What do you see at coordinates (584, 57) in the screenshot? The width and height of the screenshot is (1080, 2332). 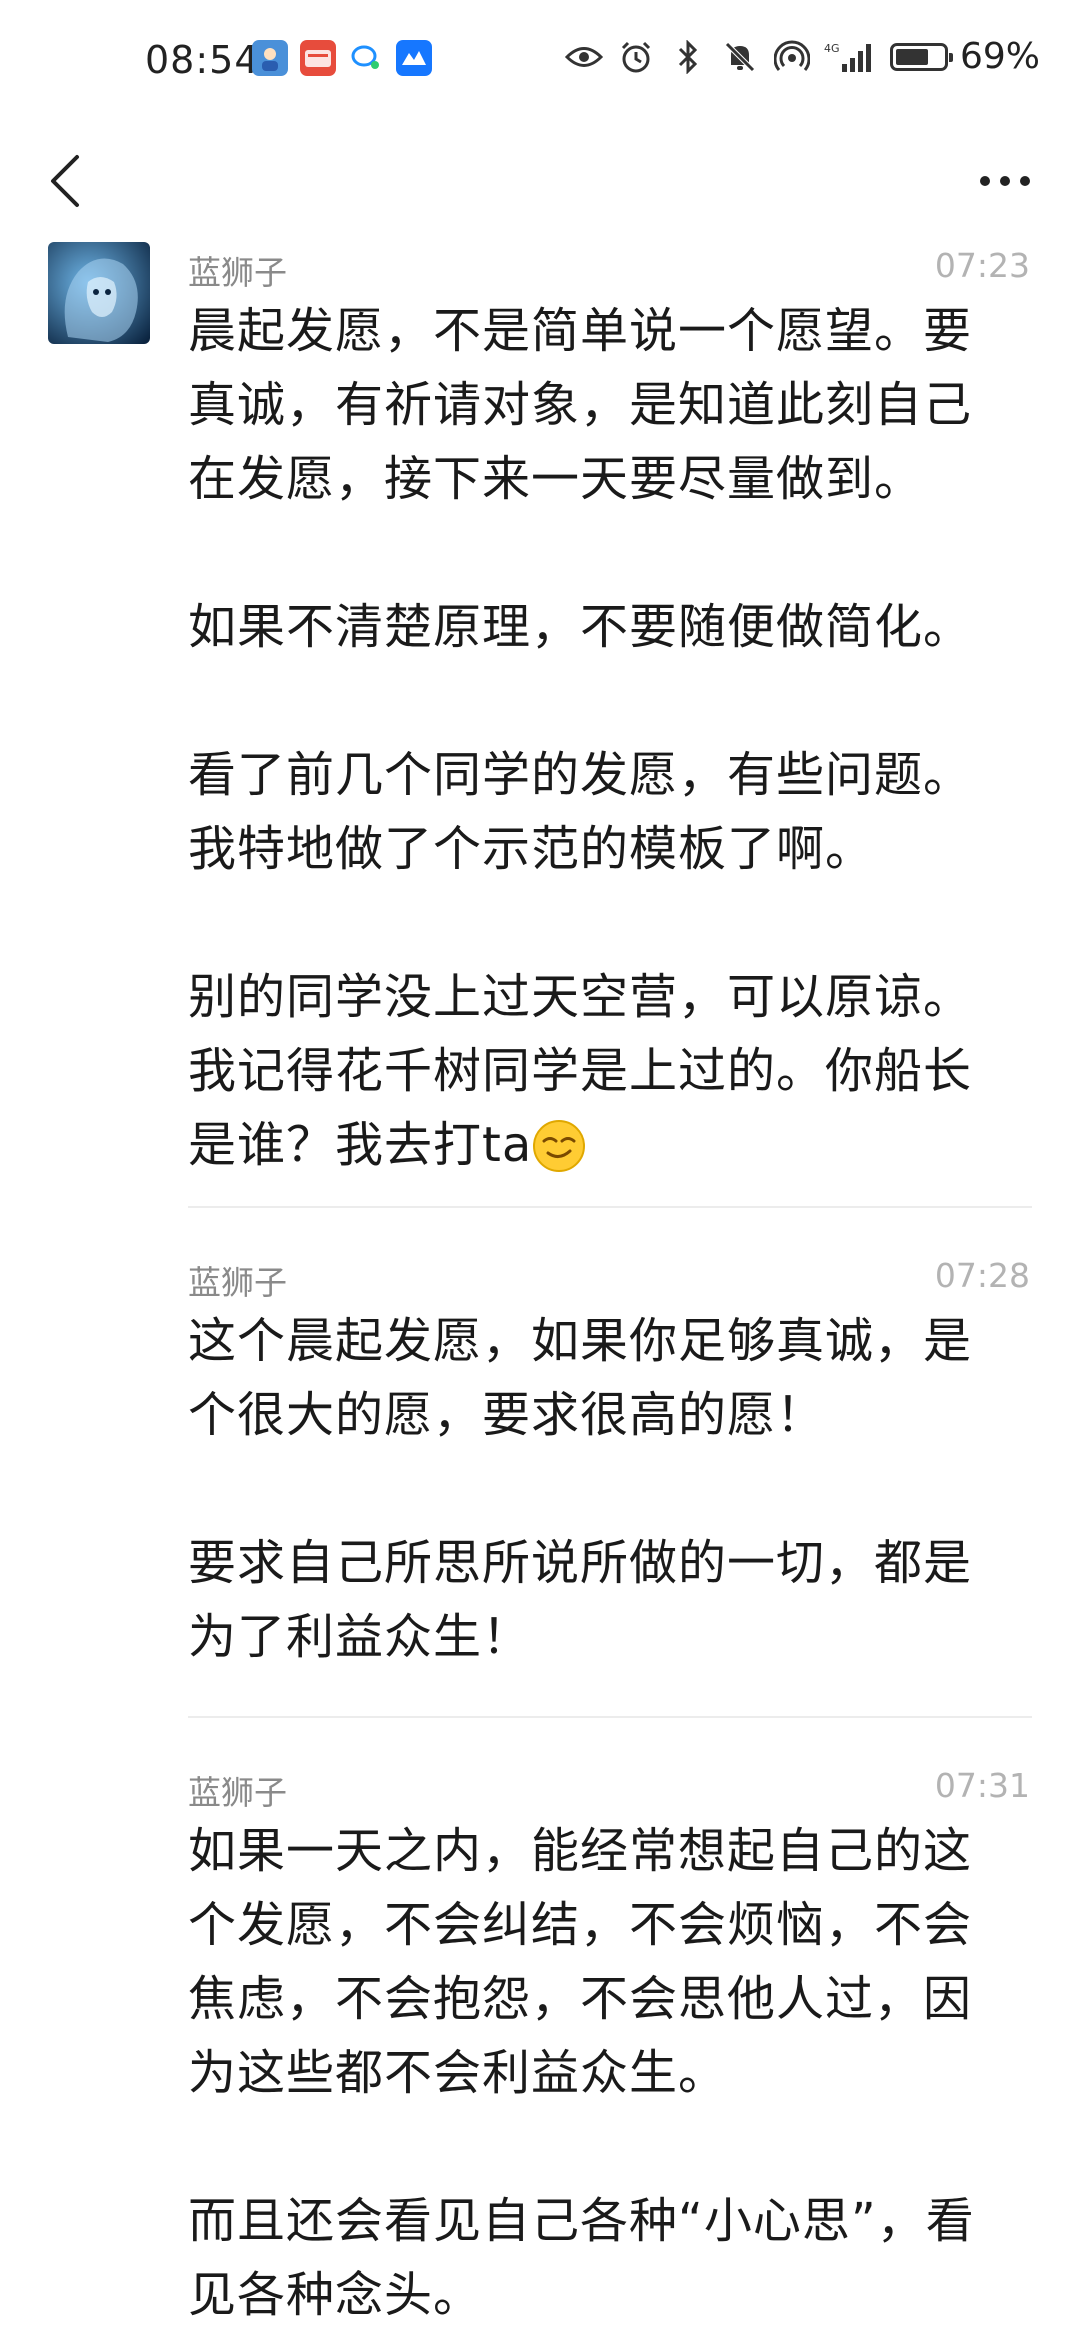 I see `eye-icon` at bounding box center [584, 57].